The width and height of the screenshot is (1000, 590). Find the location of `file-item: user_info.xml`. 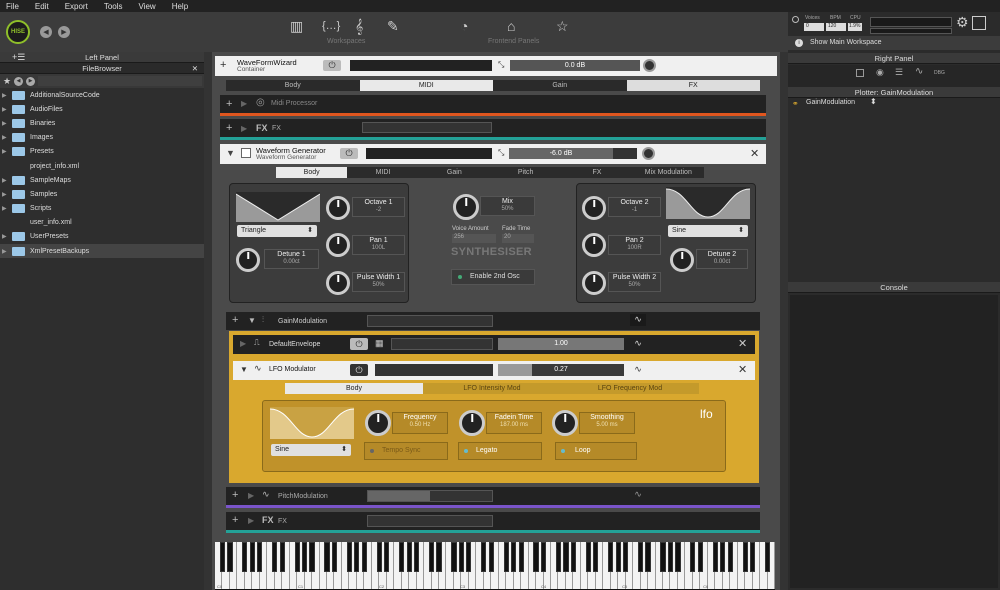

file-item: user_info.xml is located at coordinates (102, 223).